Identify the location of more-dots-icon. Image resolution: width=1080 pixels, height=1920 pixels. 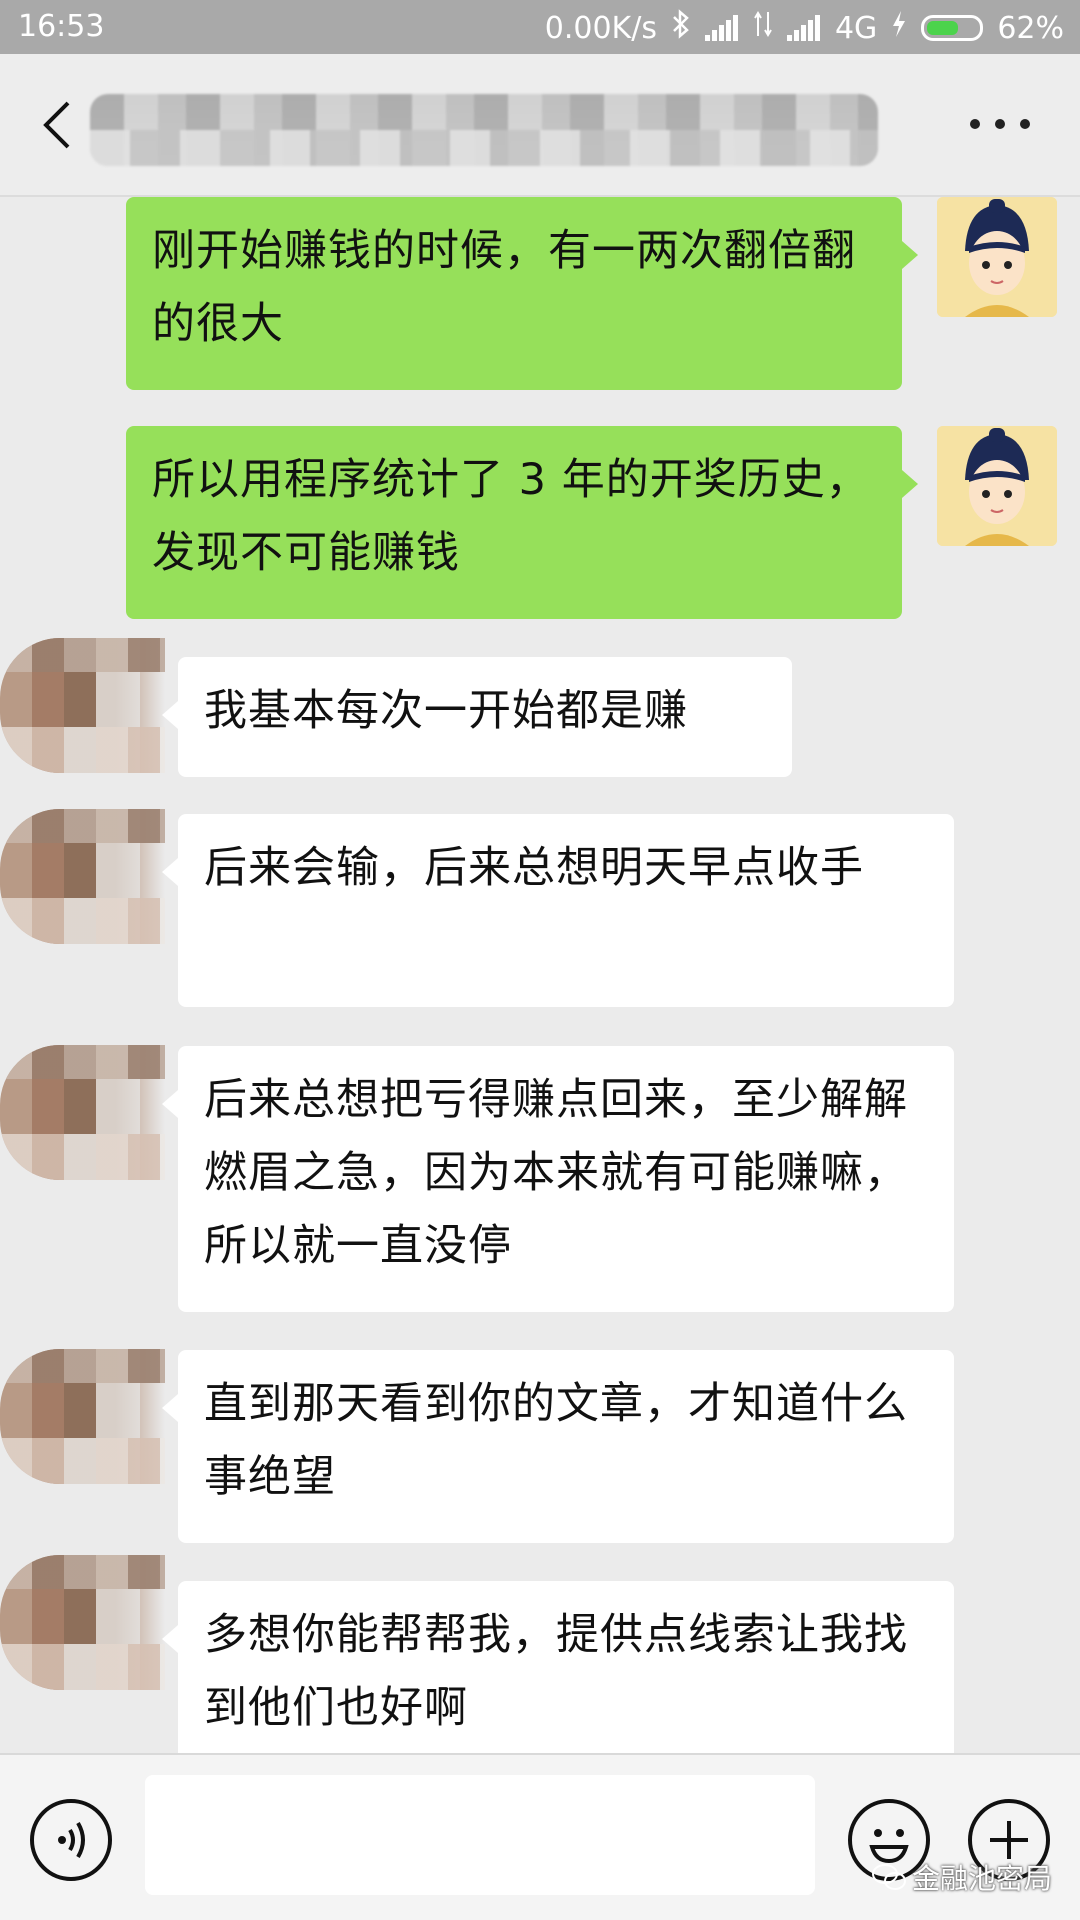
(1000, 125).